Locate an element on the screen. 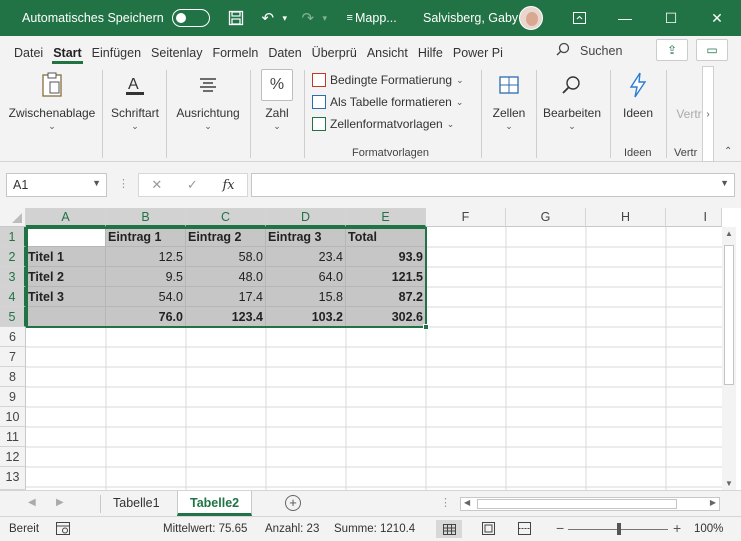 Image resolution: width=741 pixels, height=541 pixels. prev-sheet-icon: ◀ is located at coordinates (32, 502).